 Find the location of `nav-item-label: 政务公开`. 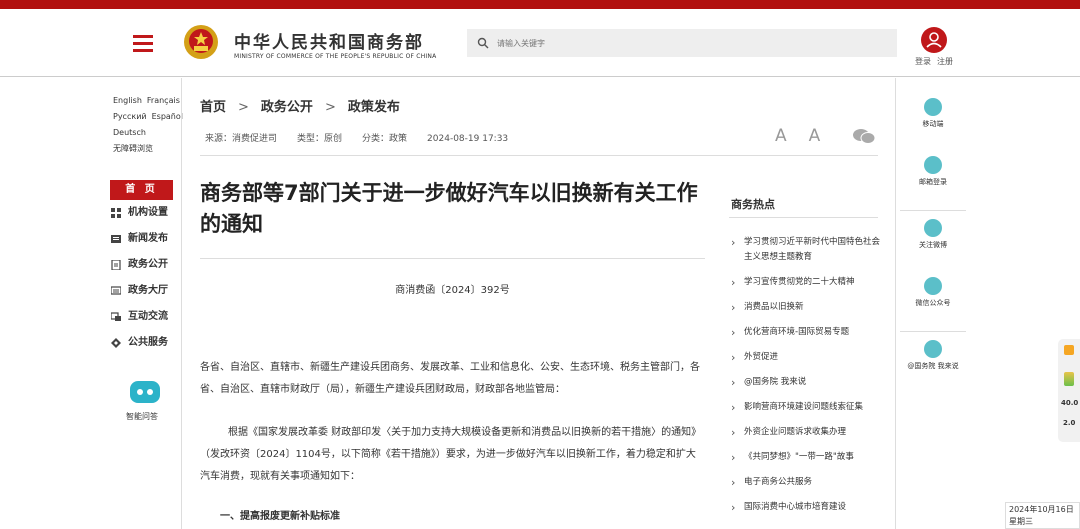

nav-item-label: 政务公开 is located at coordinates (148, 264).